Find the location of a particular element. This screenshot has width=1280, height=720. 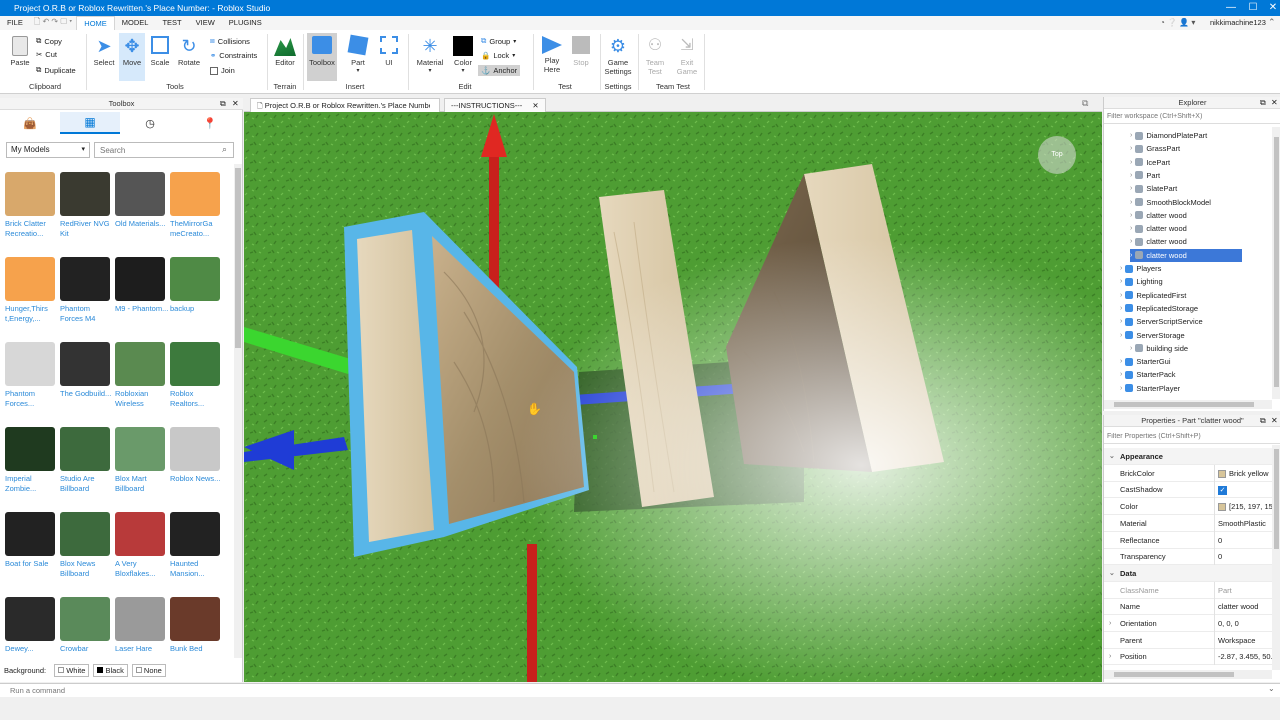

toolbox-asset: Bunk Bed is located at coordinates (197, 625).